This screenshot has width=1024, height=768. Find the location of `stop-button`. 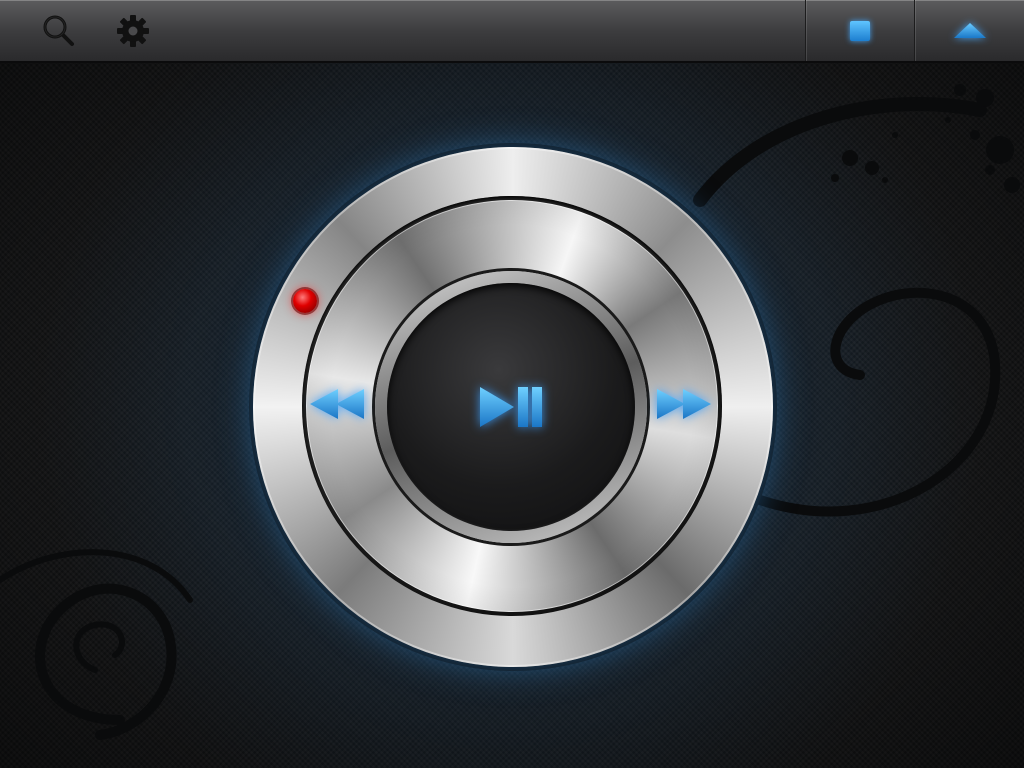

stop-button is located at coordinates (859, 30).